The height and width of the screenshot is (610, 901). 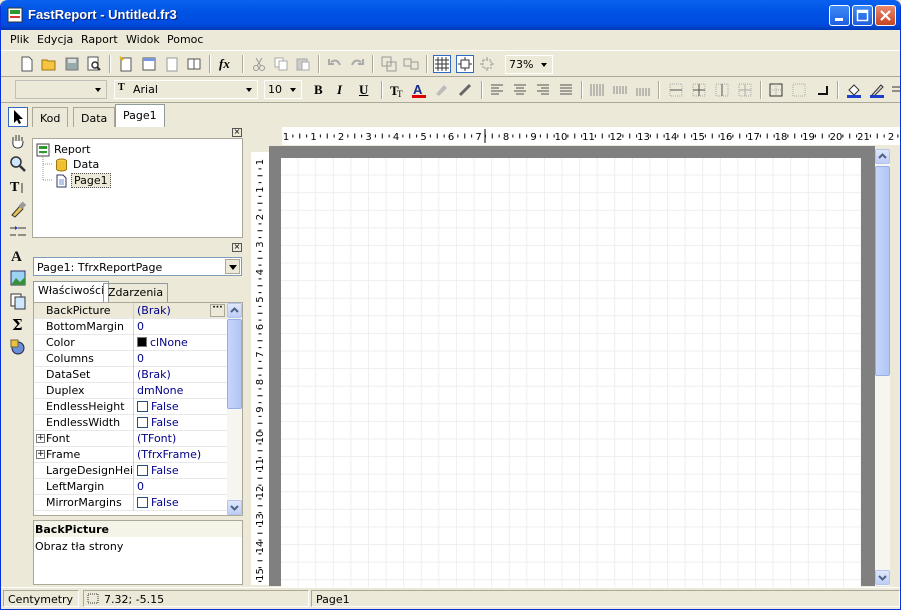 I want to click on frame-right-icon, so click(x=745, y=90).